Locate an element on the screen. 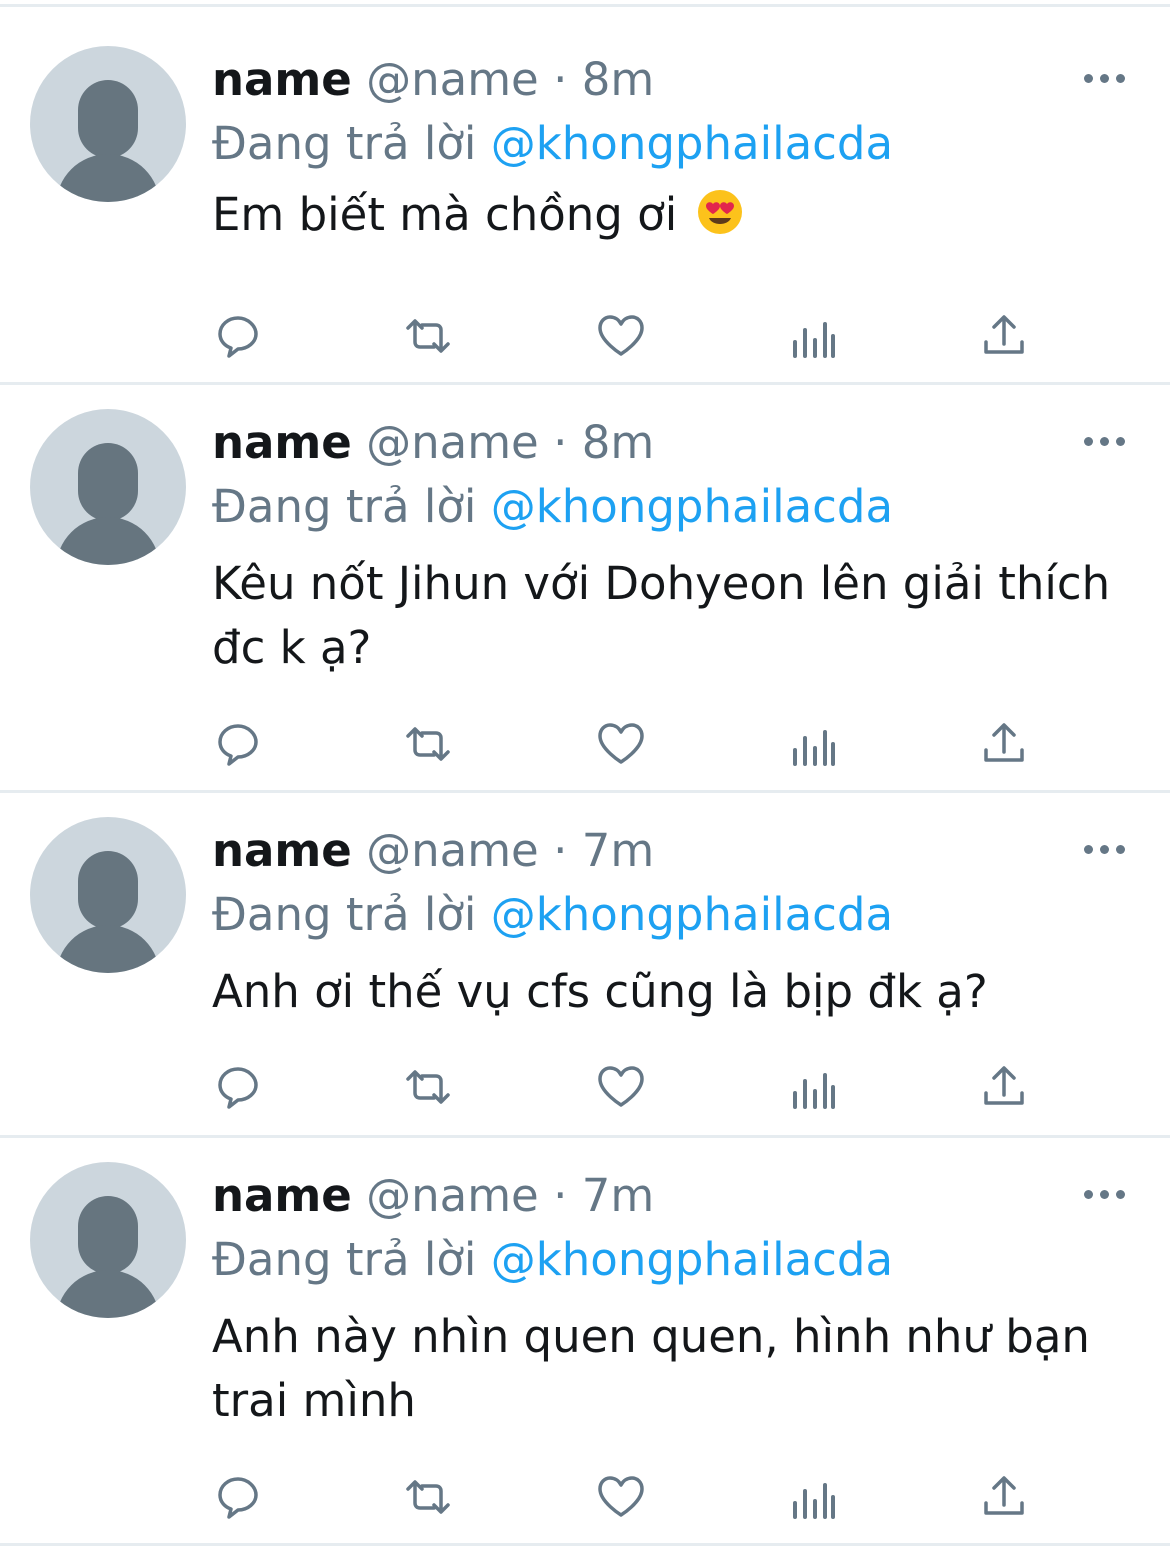 This screenshot has width=1170, height=1548. heart-eyes-emoji is located at coordinates (719, 212).